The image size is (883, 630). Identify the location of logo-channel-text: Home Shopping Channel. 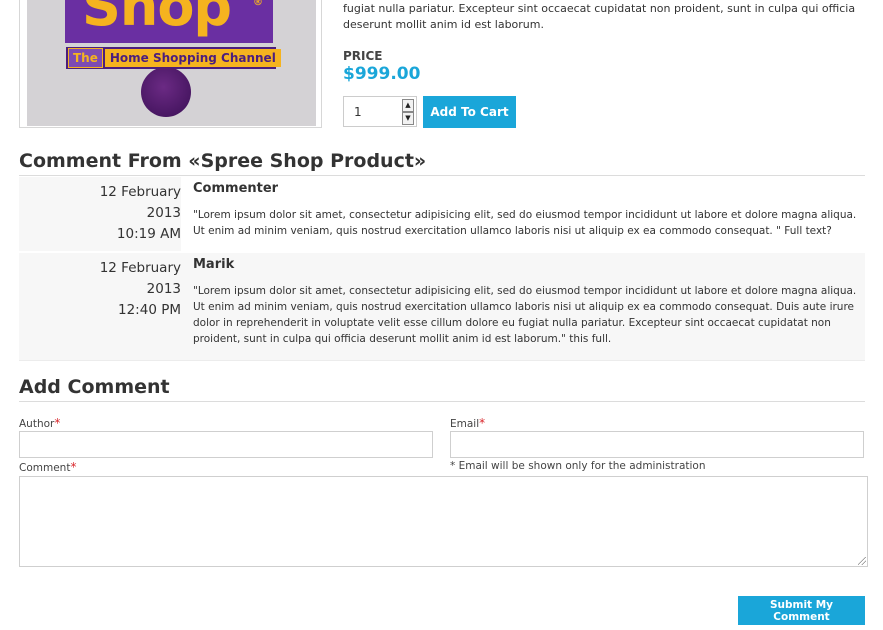
(192, 58).